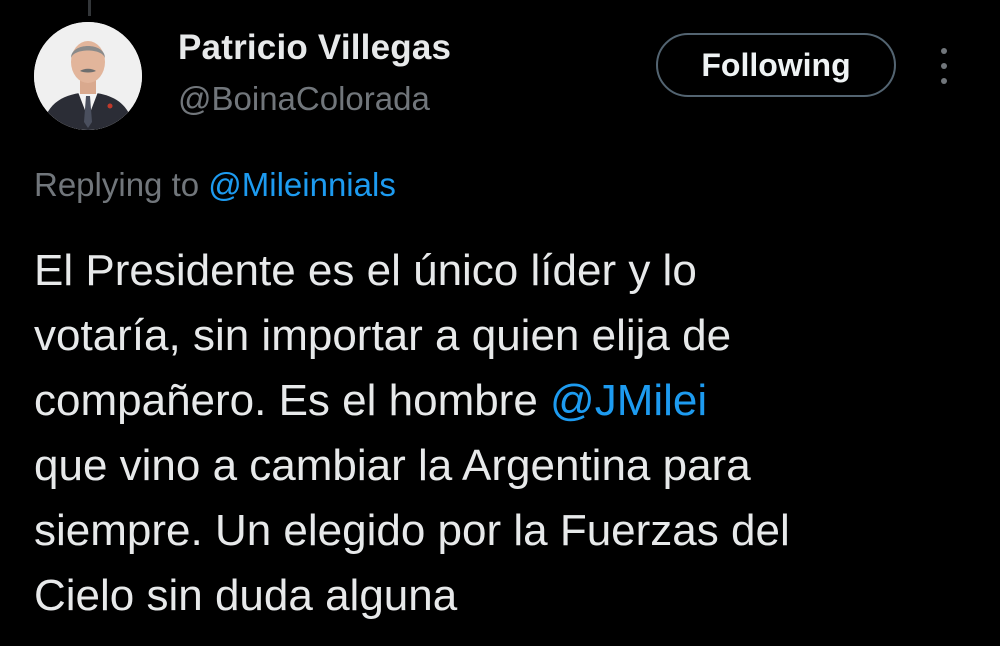 The image size is (1000, 646). I want to click on tweet-text-line: siempre. Un elegido por la Fuerzas del, so click(412, 530).